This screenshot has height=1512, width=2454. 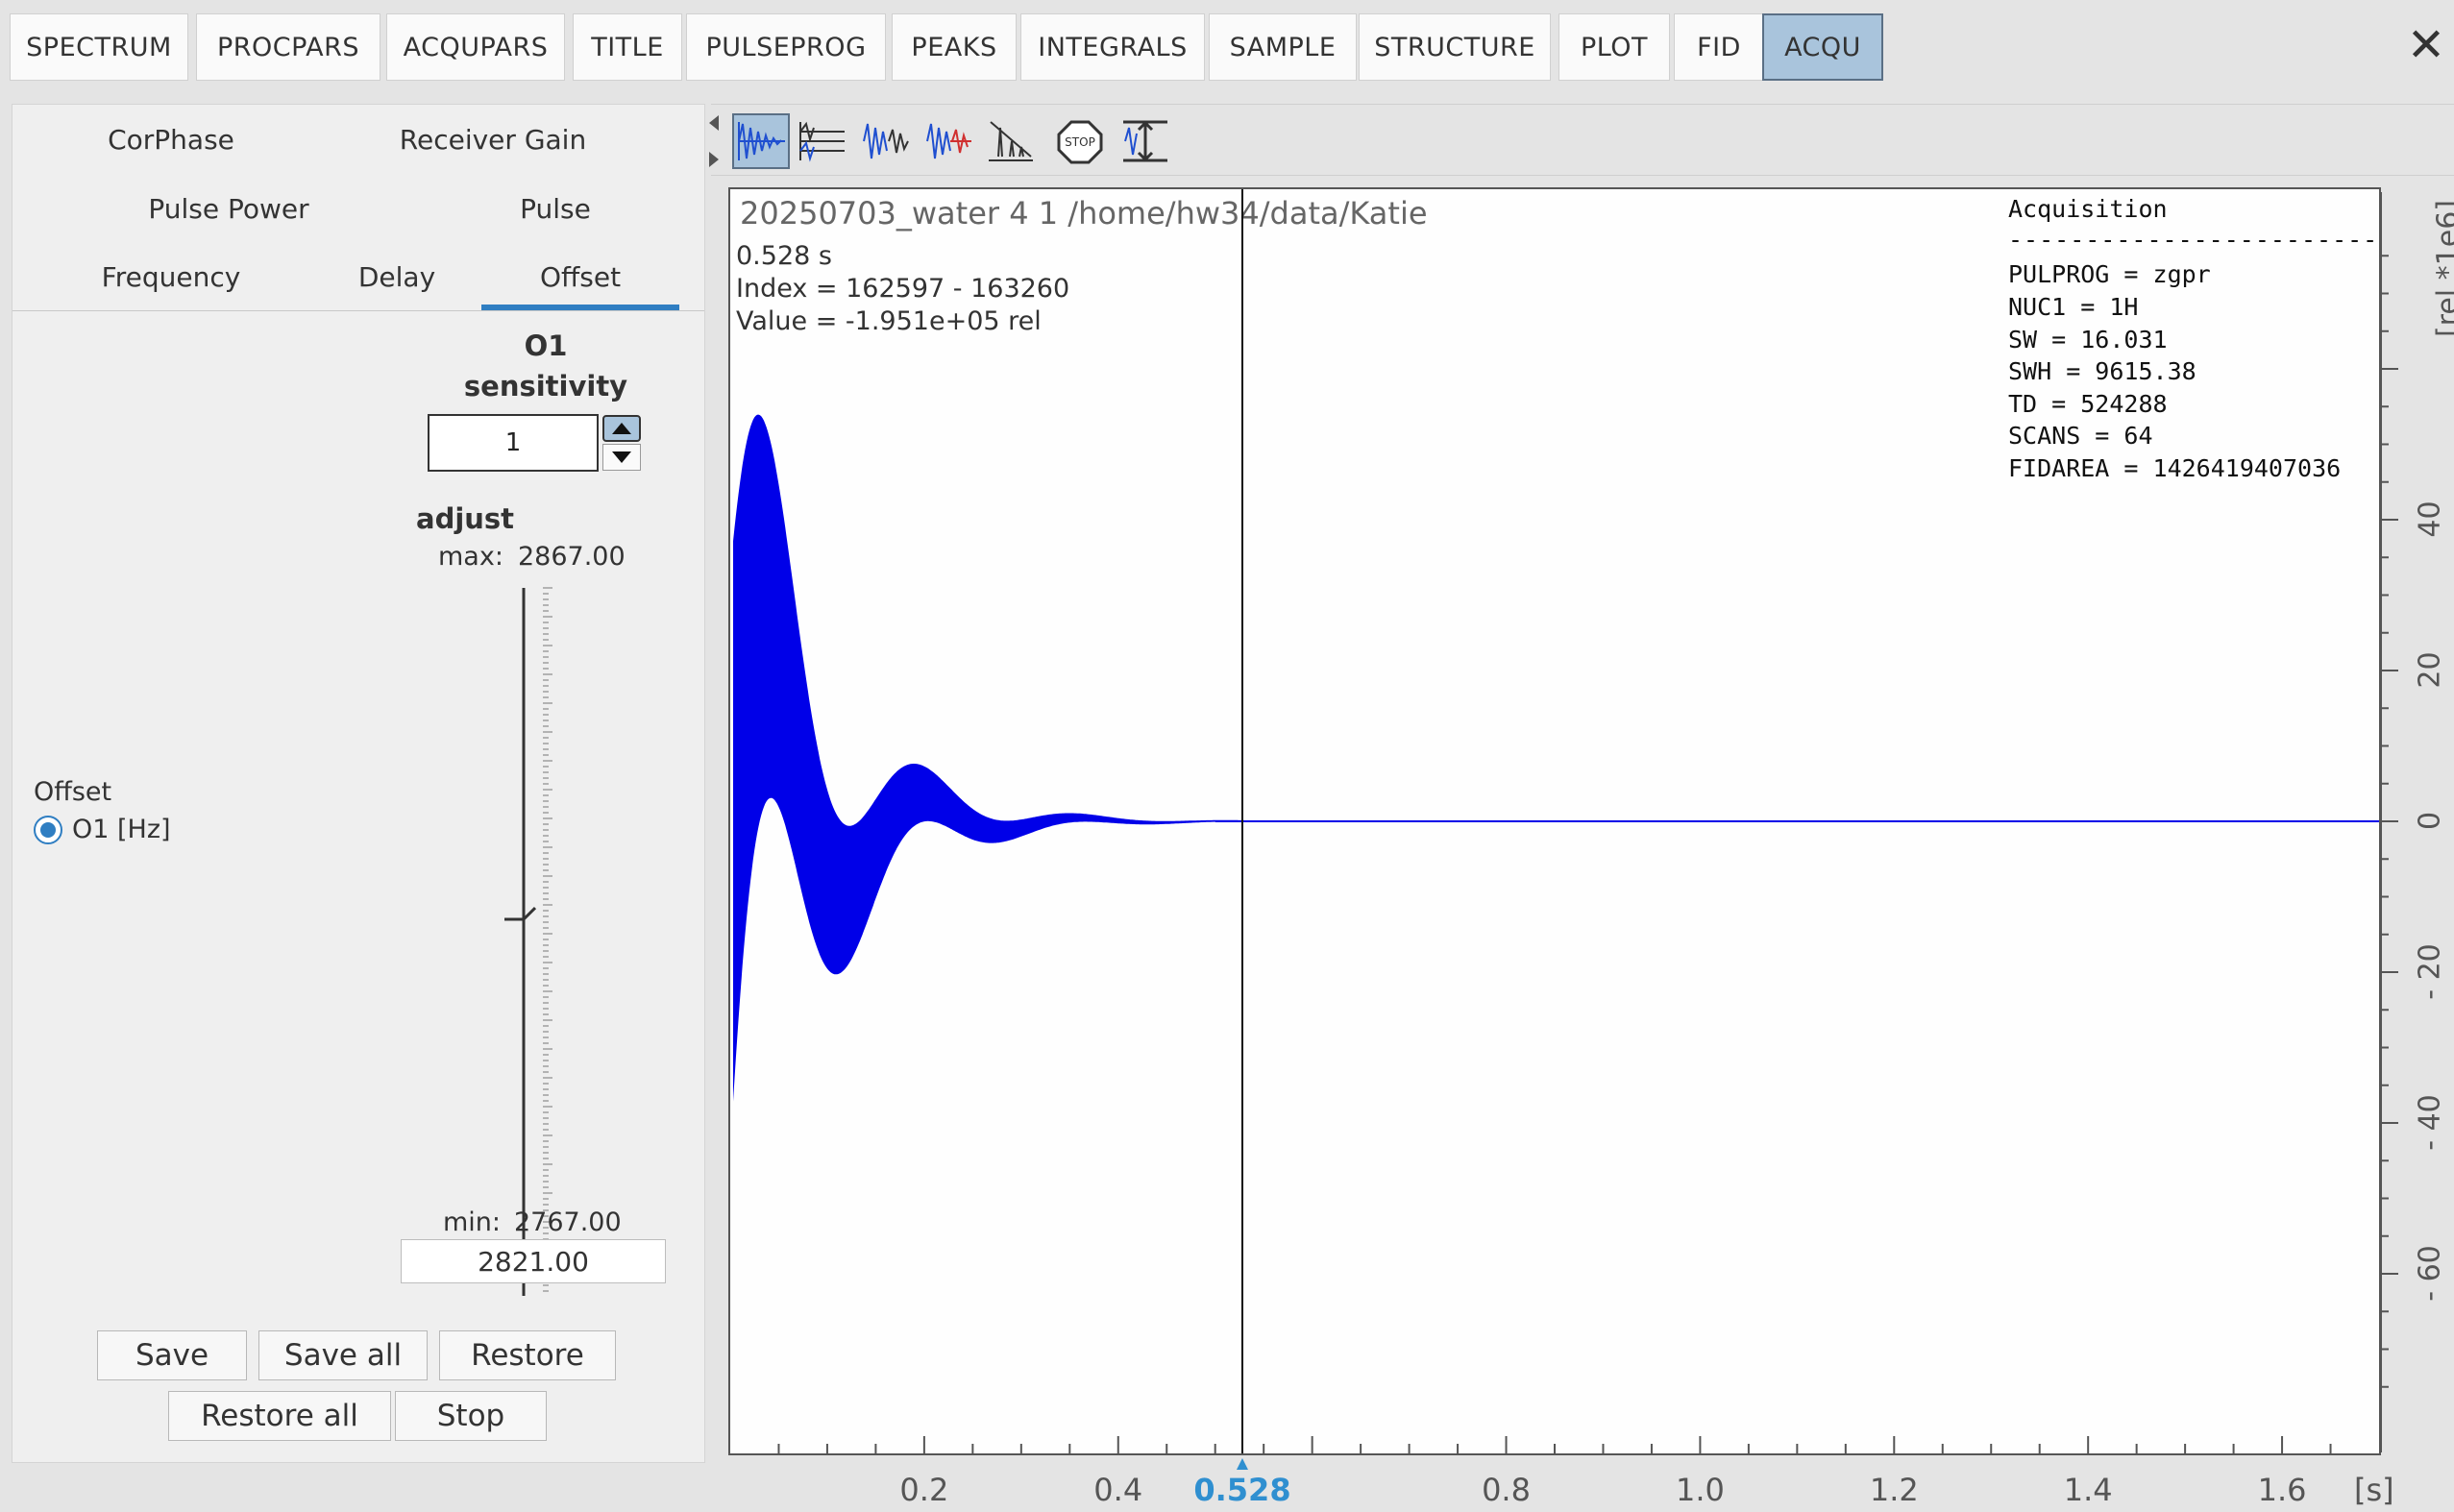 What do you see at coordinates (1506, 1490) in the screenshot?
I see `x-tick-label: 0.8` at bounding box center [1506, 1490].